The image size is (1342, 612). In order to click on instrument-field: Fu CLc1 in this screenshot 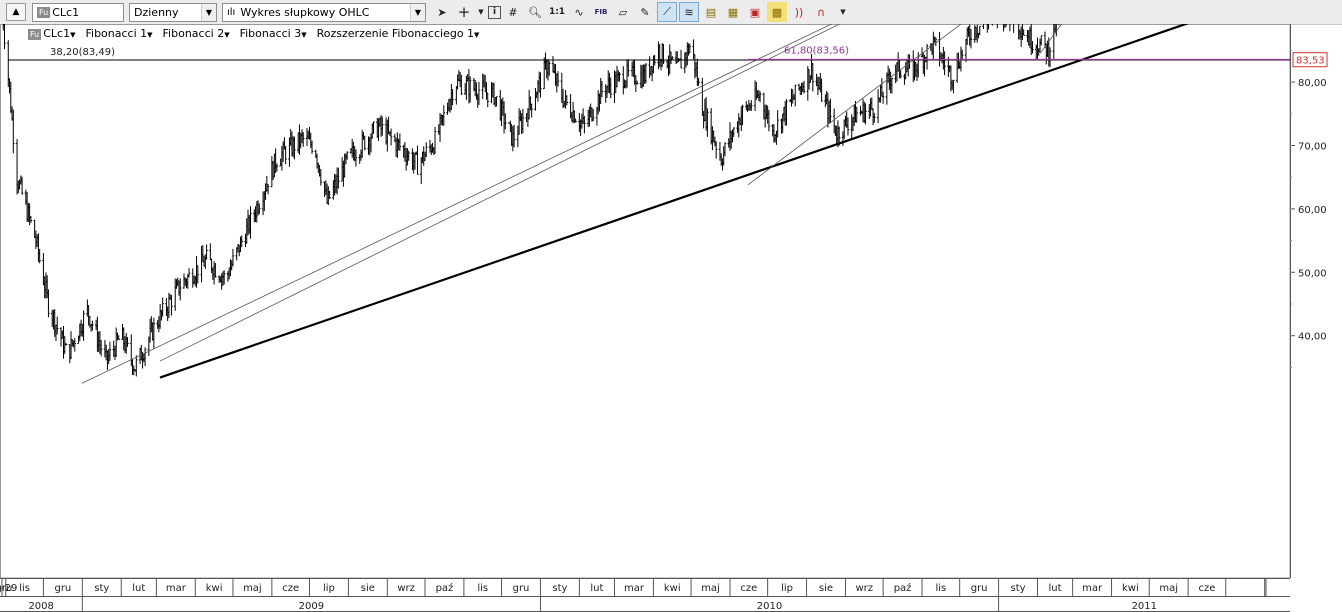, I will do `click(78, 12)`.